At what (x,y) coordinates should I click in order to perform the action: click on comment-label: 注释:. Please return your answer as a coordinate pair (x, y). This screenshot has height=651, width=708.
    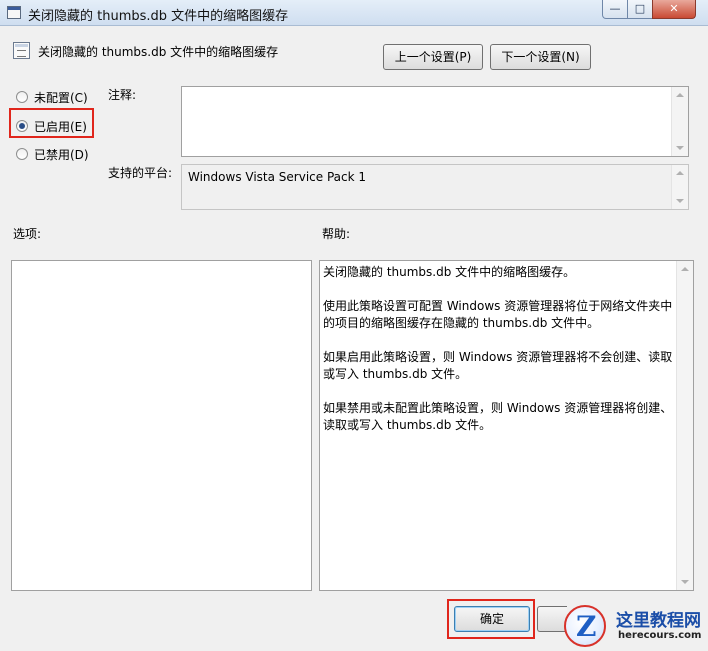
    Looking at the image, I should click on (122, 95).